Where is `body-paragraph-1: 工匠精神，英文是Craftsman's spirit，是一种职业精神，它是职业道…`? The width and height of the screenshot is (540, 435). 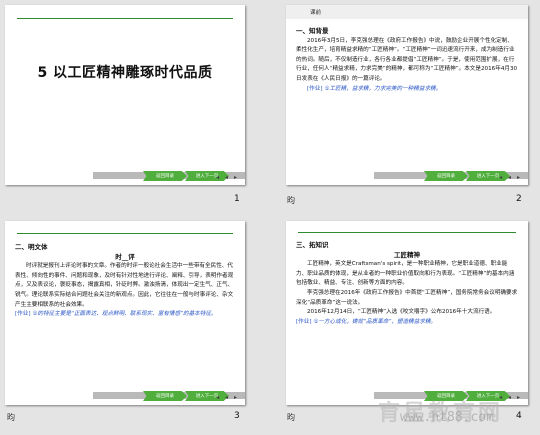
body-paragraph-1: 工匠精神，英文是Craftsman's spirit，是一种职业精神，它是职业道… is located at coordinates (405, 274).